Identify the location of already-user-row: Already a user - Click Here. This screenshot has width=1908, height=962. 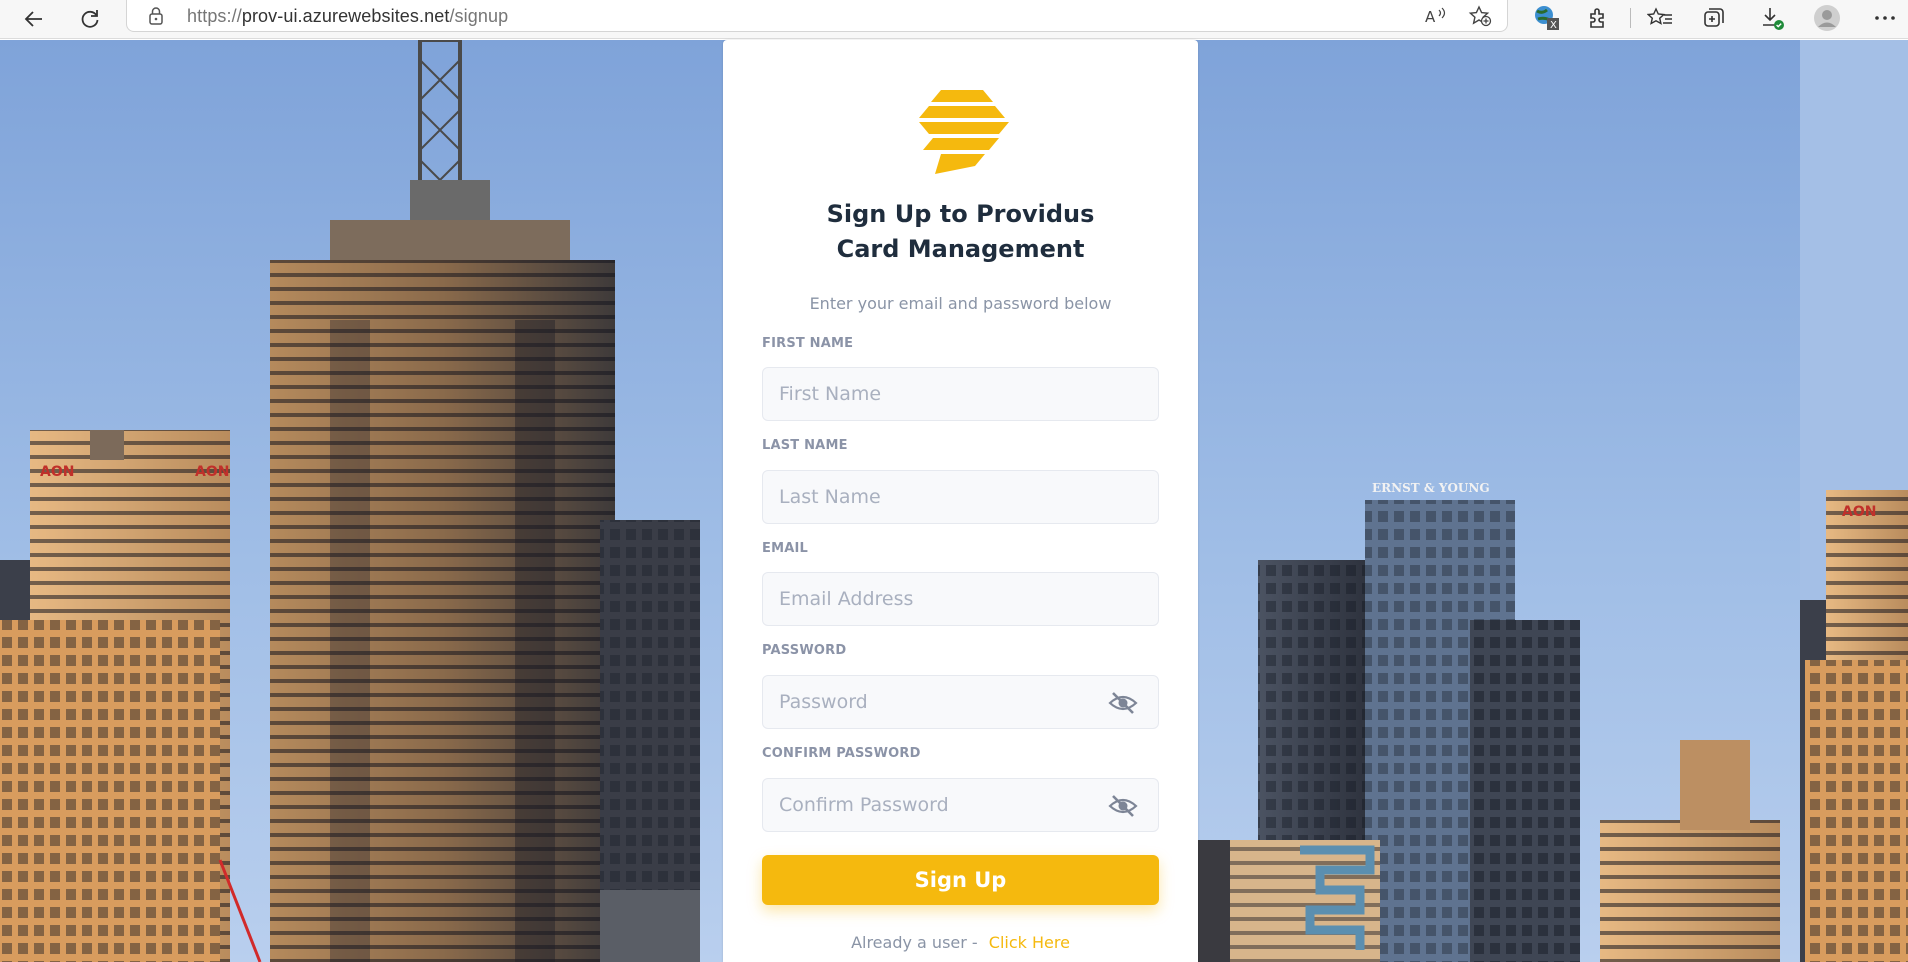
(960, 942).